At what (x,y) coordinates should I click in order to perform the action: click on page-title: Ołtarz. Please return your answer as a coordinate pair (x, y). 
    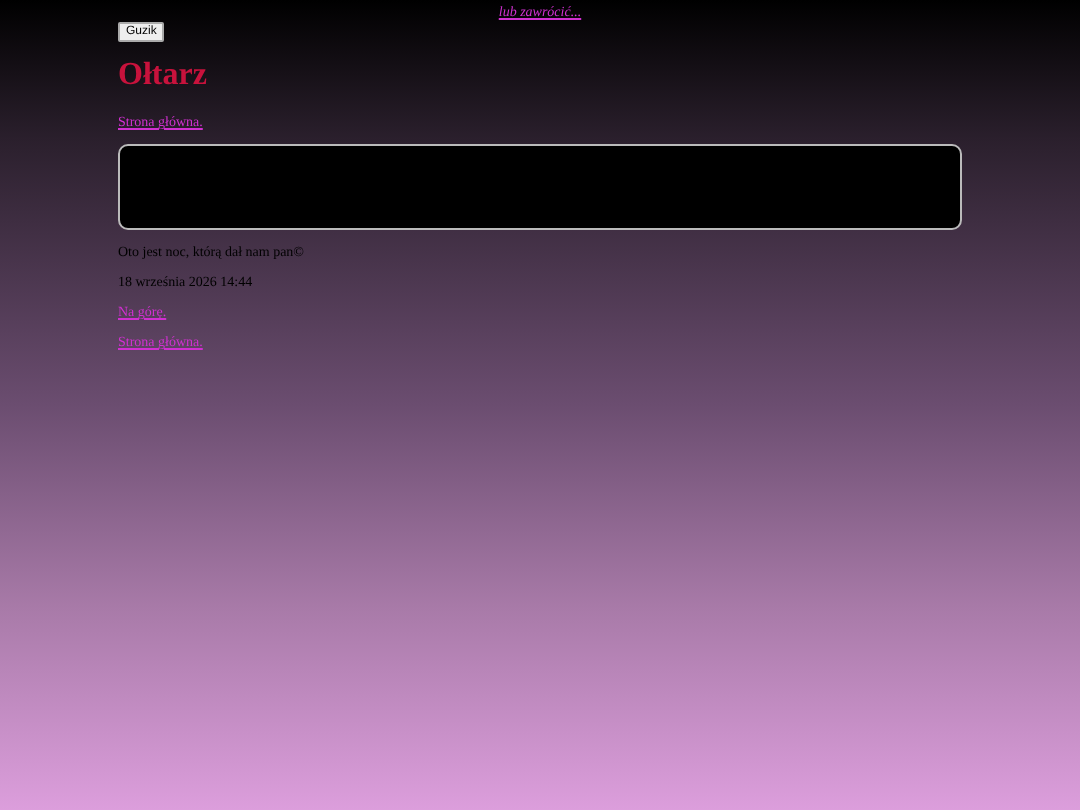
    Looking at the image, I should click on (163, 76).